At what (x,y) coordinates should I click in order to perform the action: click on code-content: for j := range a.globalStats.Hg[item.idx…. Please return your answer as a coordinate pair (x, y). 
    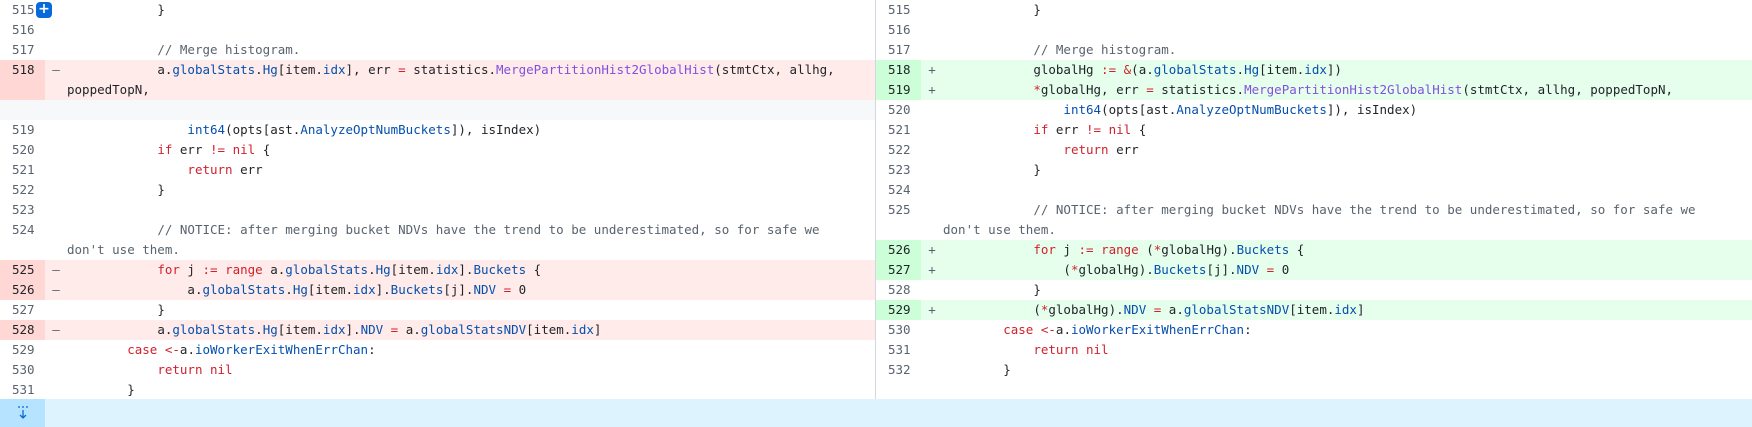
    Looking at the image, I should click on (471, 270).